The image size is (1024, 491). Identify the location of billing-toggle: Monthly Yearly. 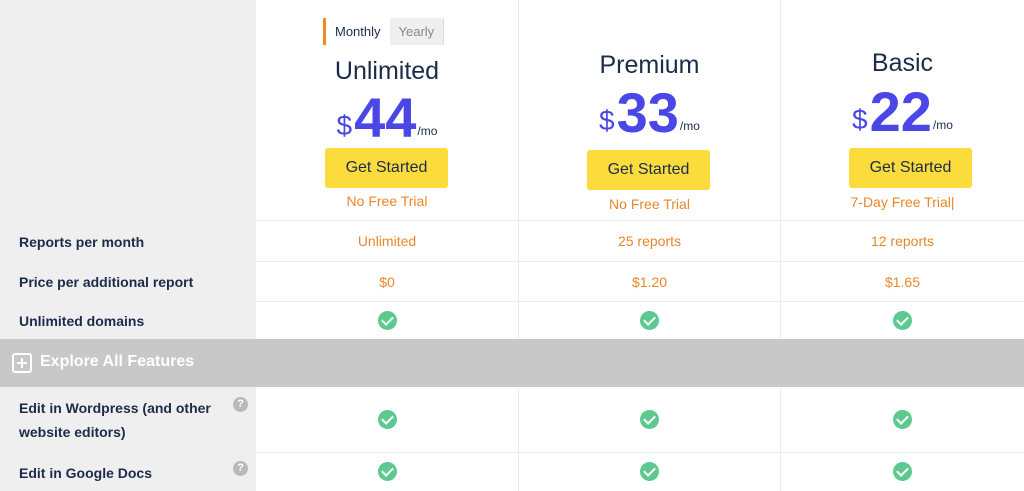
(384, 31).